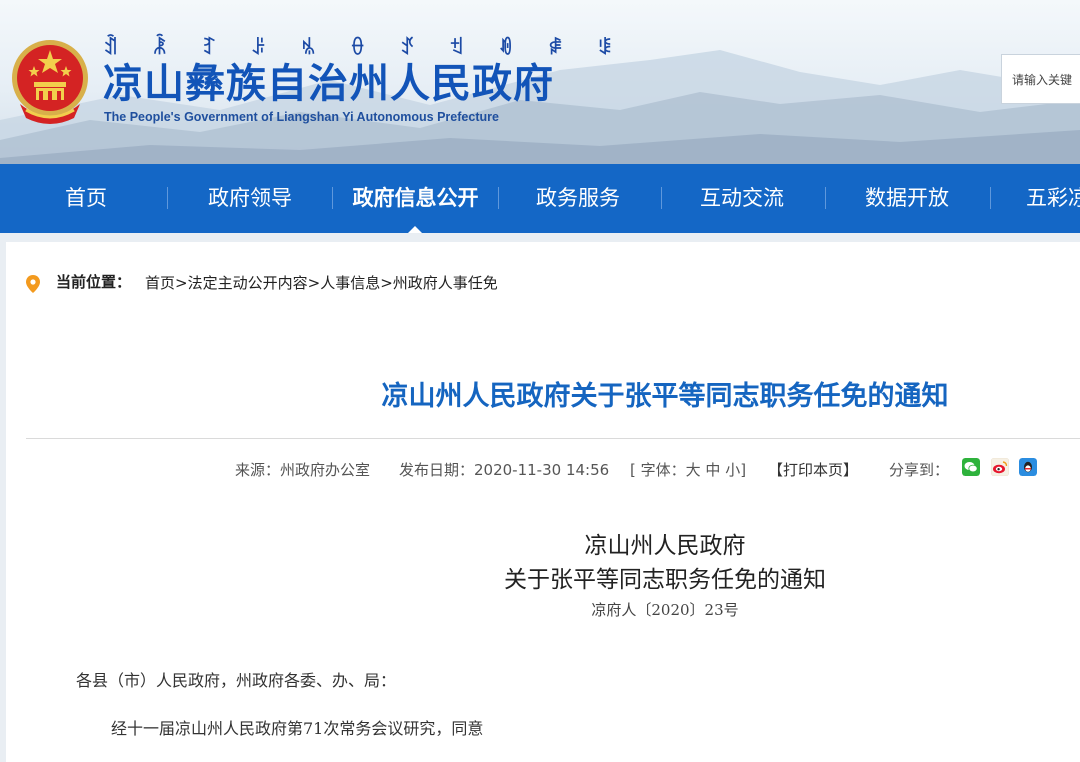 This screenshot has width=1080, height=762. I want to click on font-size-bracket: ], so click(743, 470).